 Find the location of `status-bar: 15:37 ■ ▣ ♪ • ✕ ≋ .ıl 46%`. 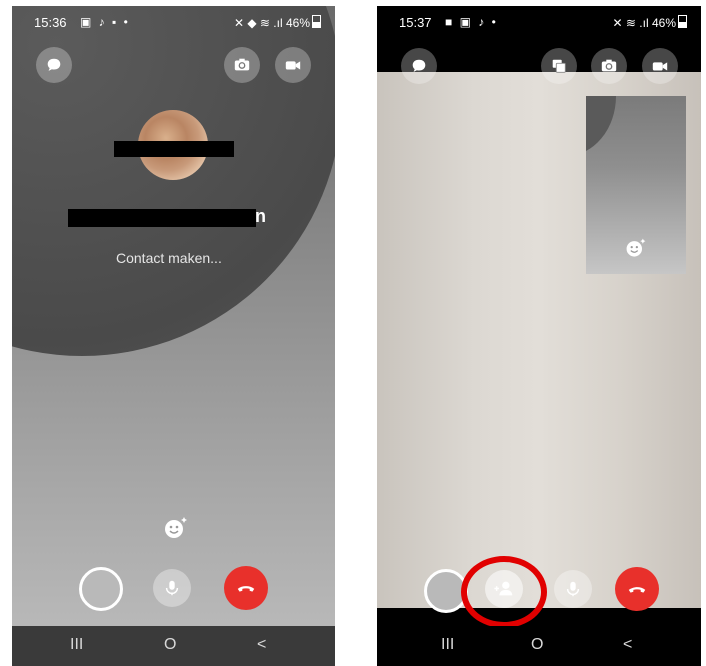

status-bar: 15:37 ■ ▣ ♪ • ✕ ≋ .ıl 46% is located at coordinates (539, 23).